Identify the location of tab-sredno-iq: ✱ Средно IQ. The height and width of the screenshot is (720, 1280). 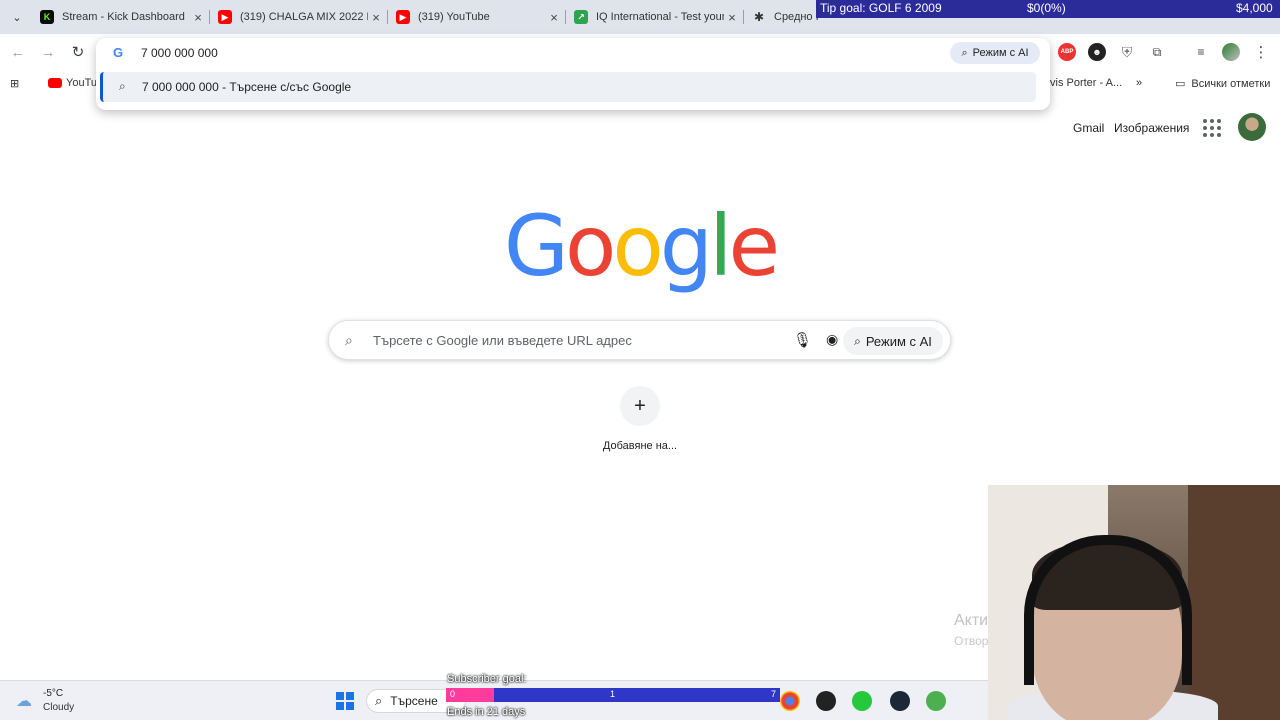
(781, 17).